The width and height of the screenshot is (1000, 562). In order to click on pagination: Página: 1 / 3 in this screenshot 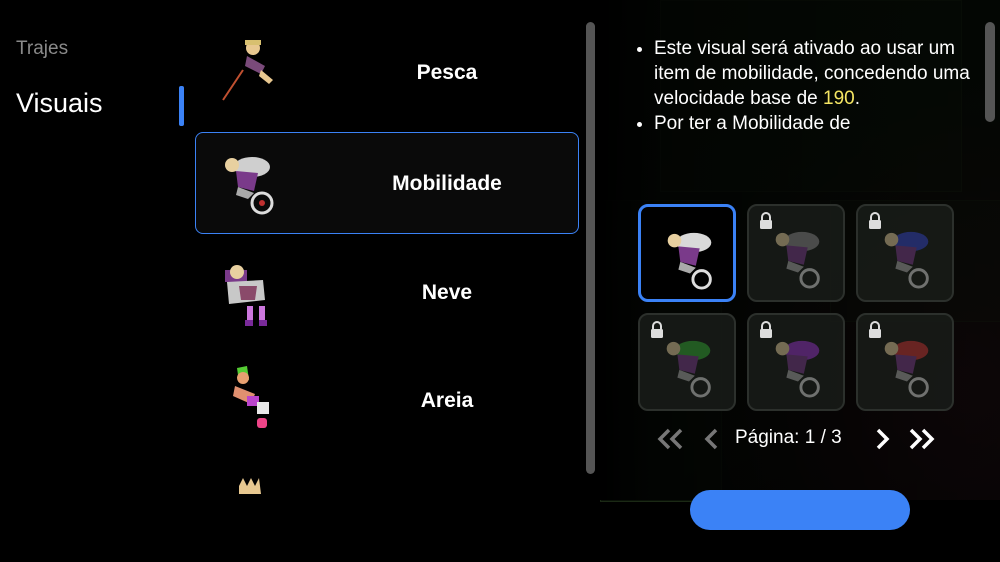, I will do `click(800, 439)`.